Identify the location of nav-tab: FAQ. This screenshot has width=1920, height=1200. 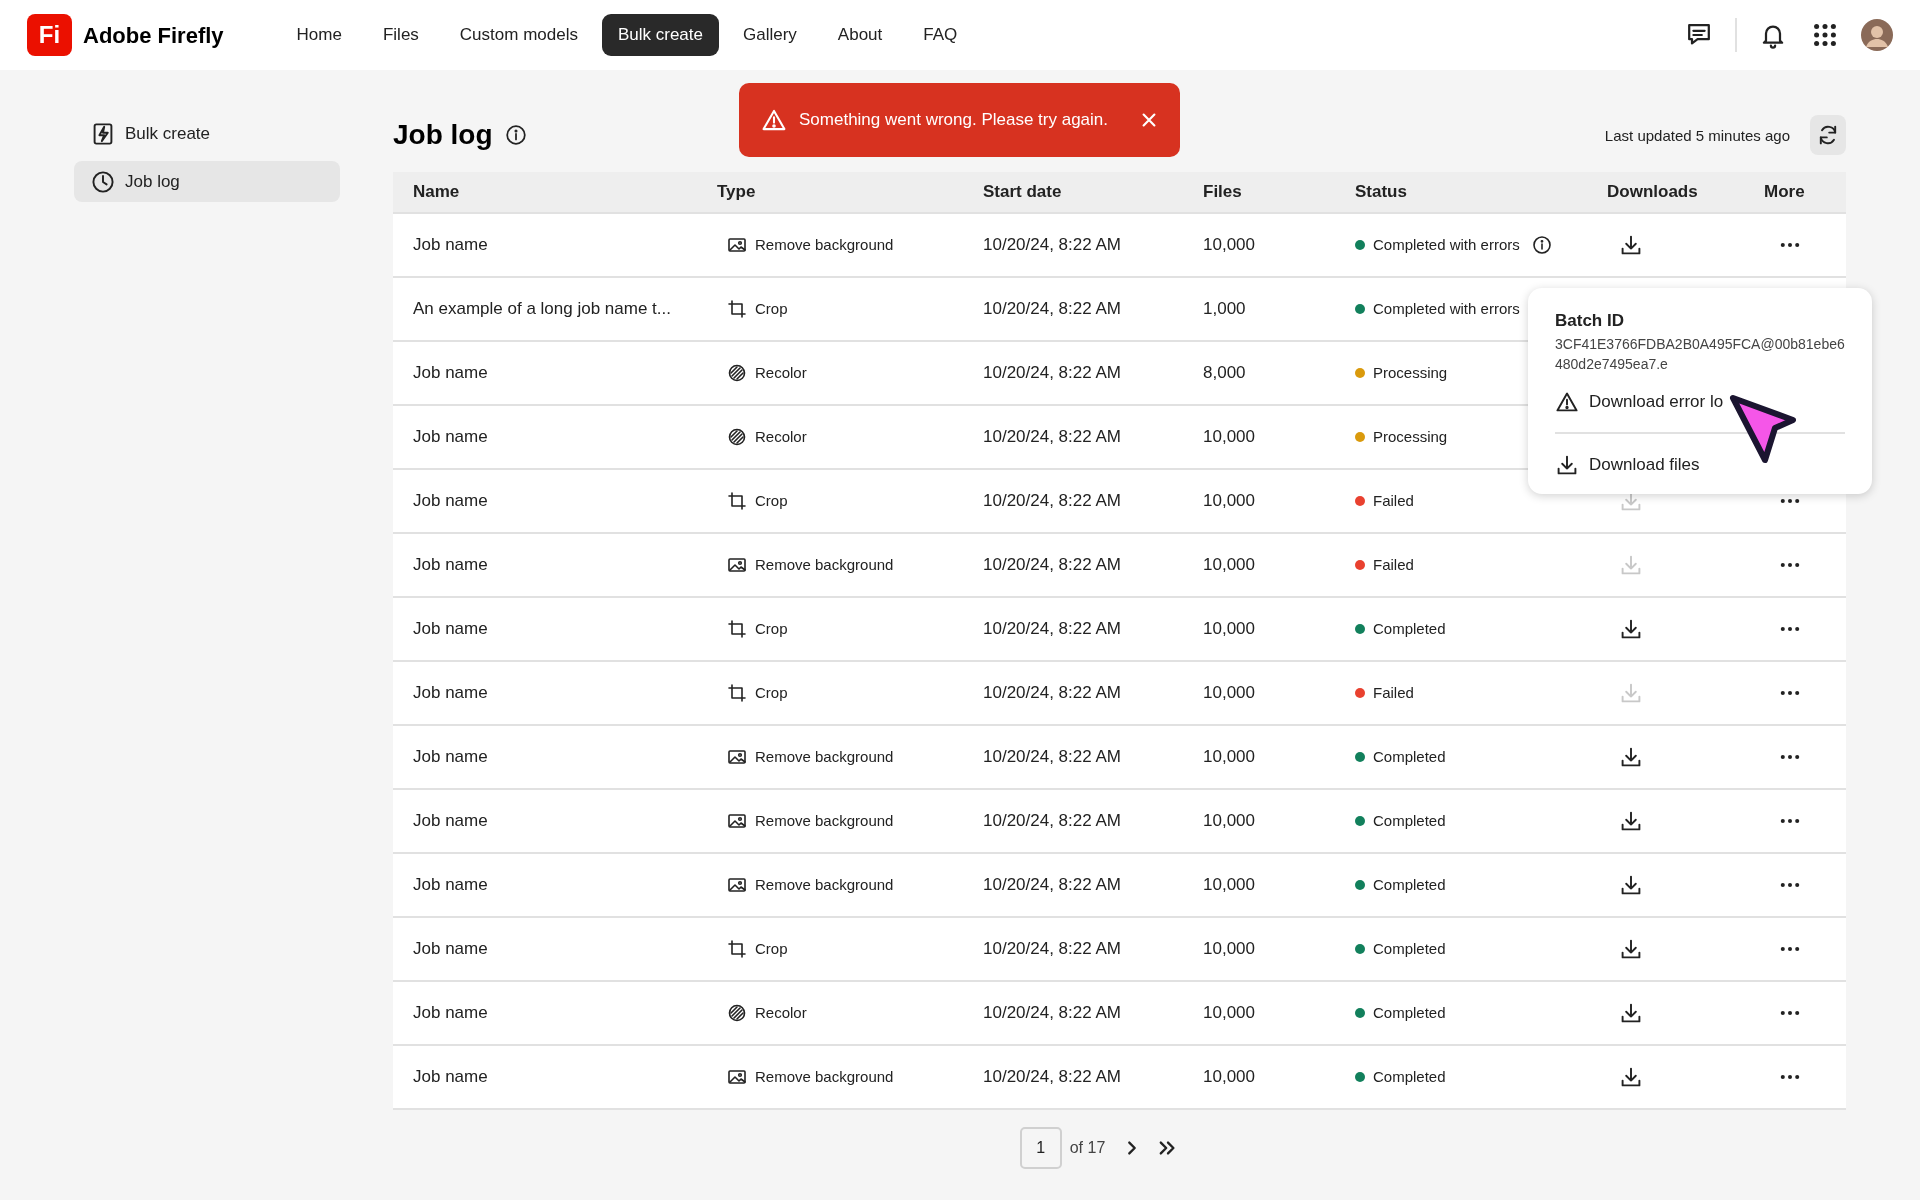
(940, 35).